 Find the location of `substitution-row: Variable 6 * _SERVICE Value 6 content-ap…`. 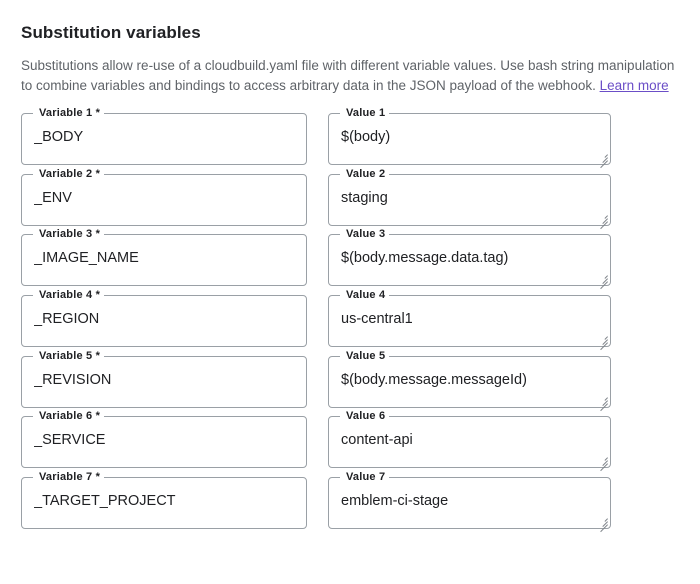

substitution-row: Variable 6 * _SERVICE Value 6 content-ap… is located at coordinates (360, 443).